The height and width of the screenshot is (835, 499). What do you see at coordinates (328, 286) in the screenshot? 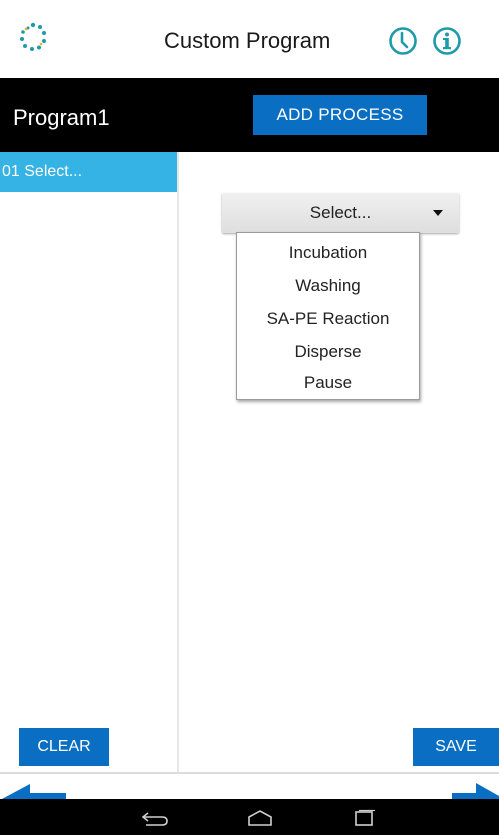
I see `dropdown-option-washing: Washing` at bounding box center [328, 286].